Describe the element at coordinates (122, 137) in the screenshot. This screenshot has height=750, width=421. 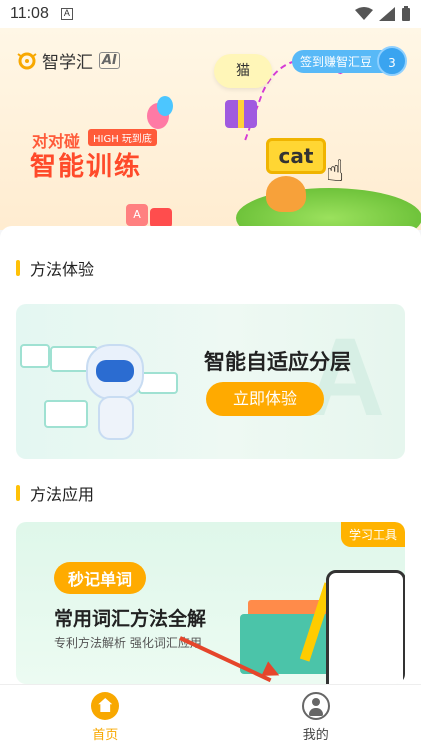
I see `hero-high-tag: HIGH 玩到底` at that location.